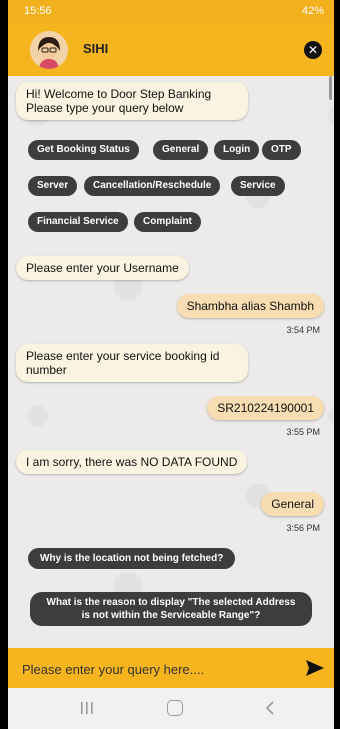 The width and height of the screenshot is (340, 729). Describe the element at coordinates (292, 504) in the screenshot. I see `user-message-general: General` at that location.